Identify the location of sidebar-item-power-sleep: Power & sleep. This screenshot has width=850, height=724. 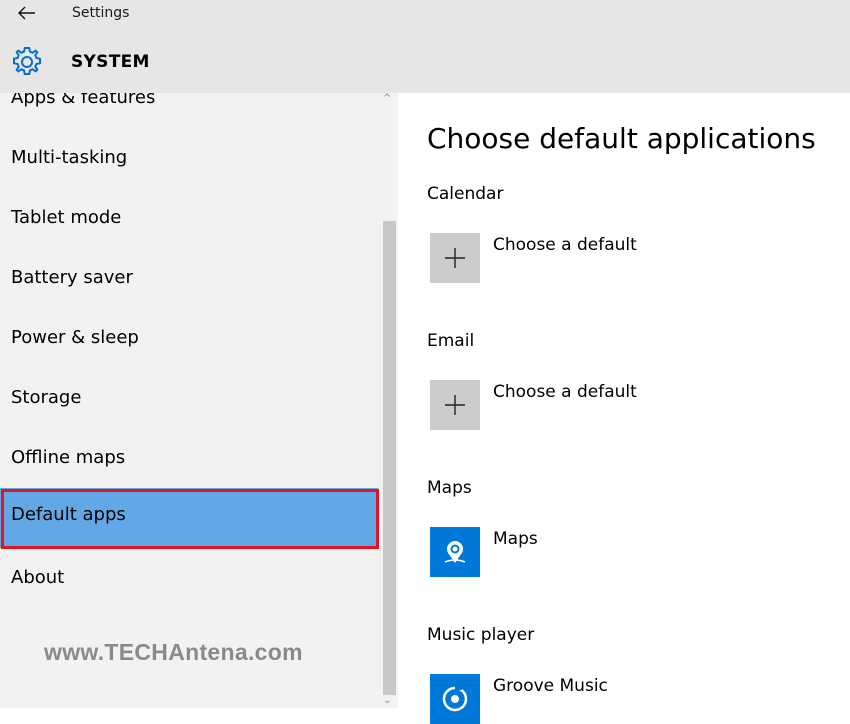
(189, 341).